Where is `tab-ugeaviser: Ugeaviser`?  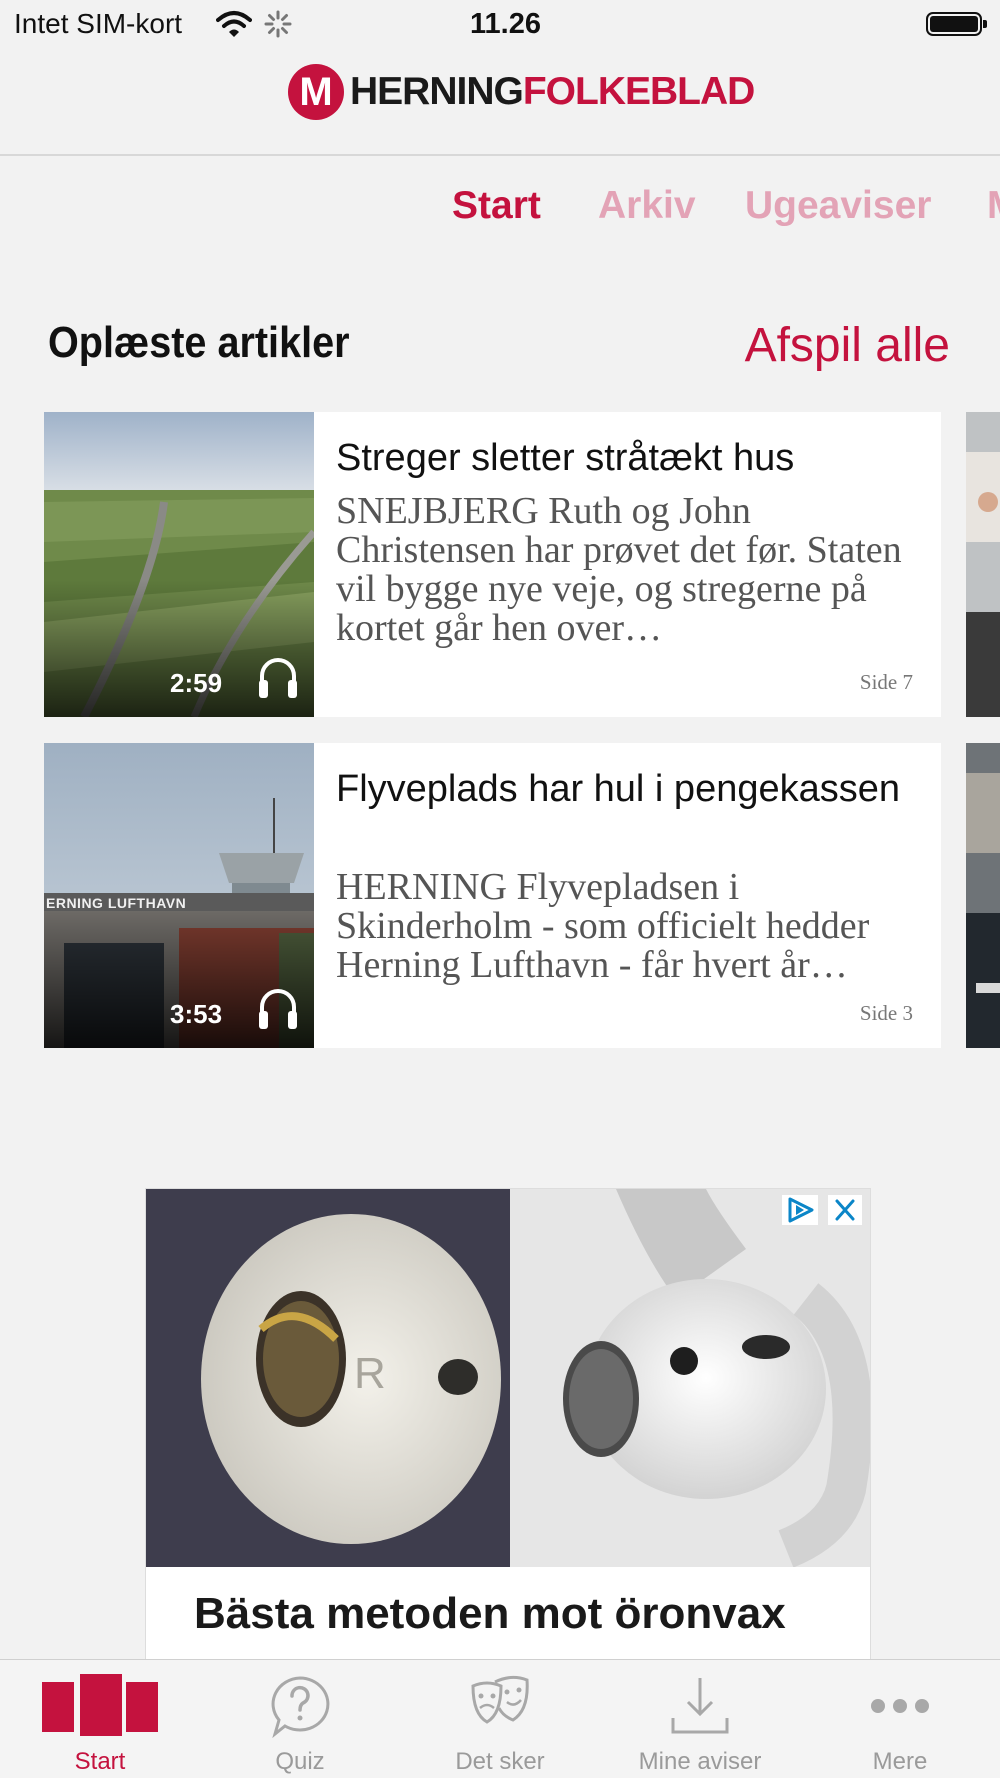
tab-ugeaviser: Ugeaviser is located at coordinates (838, 206).